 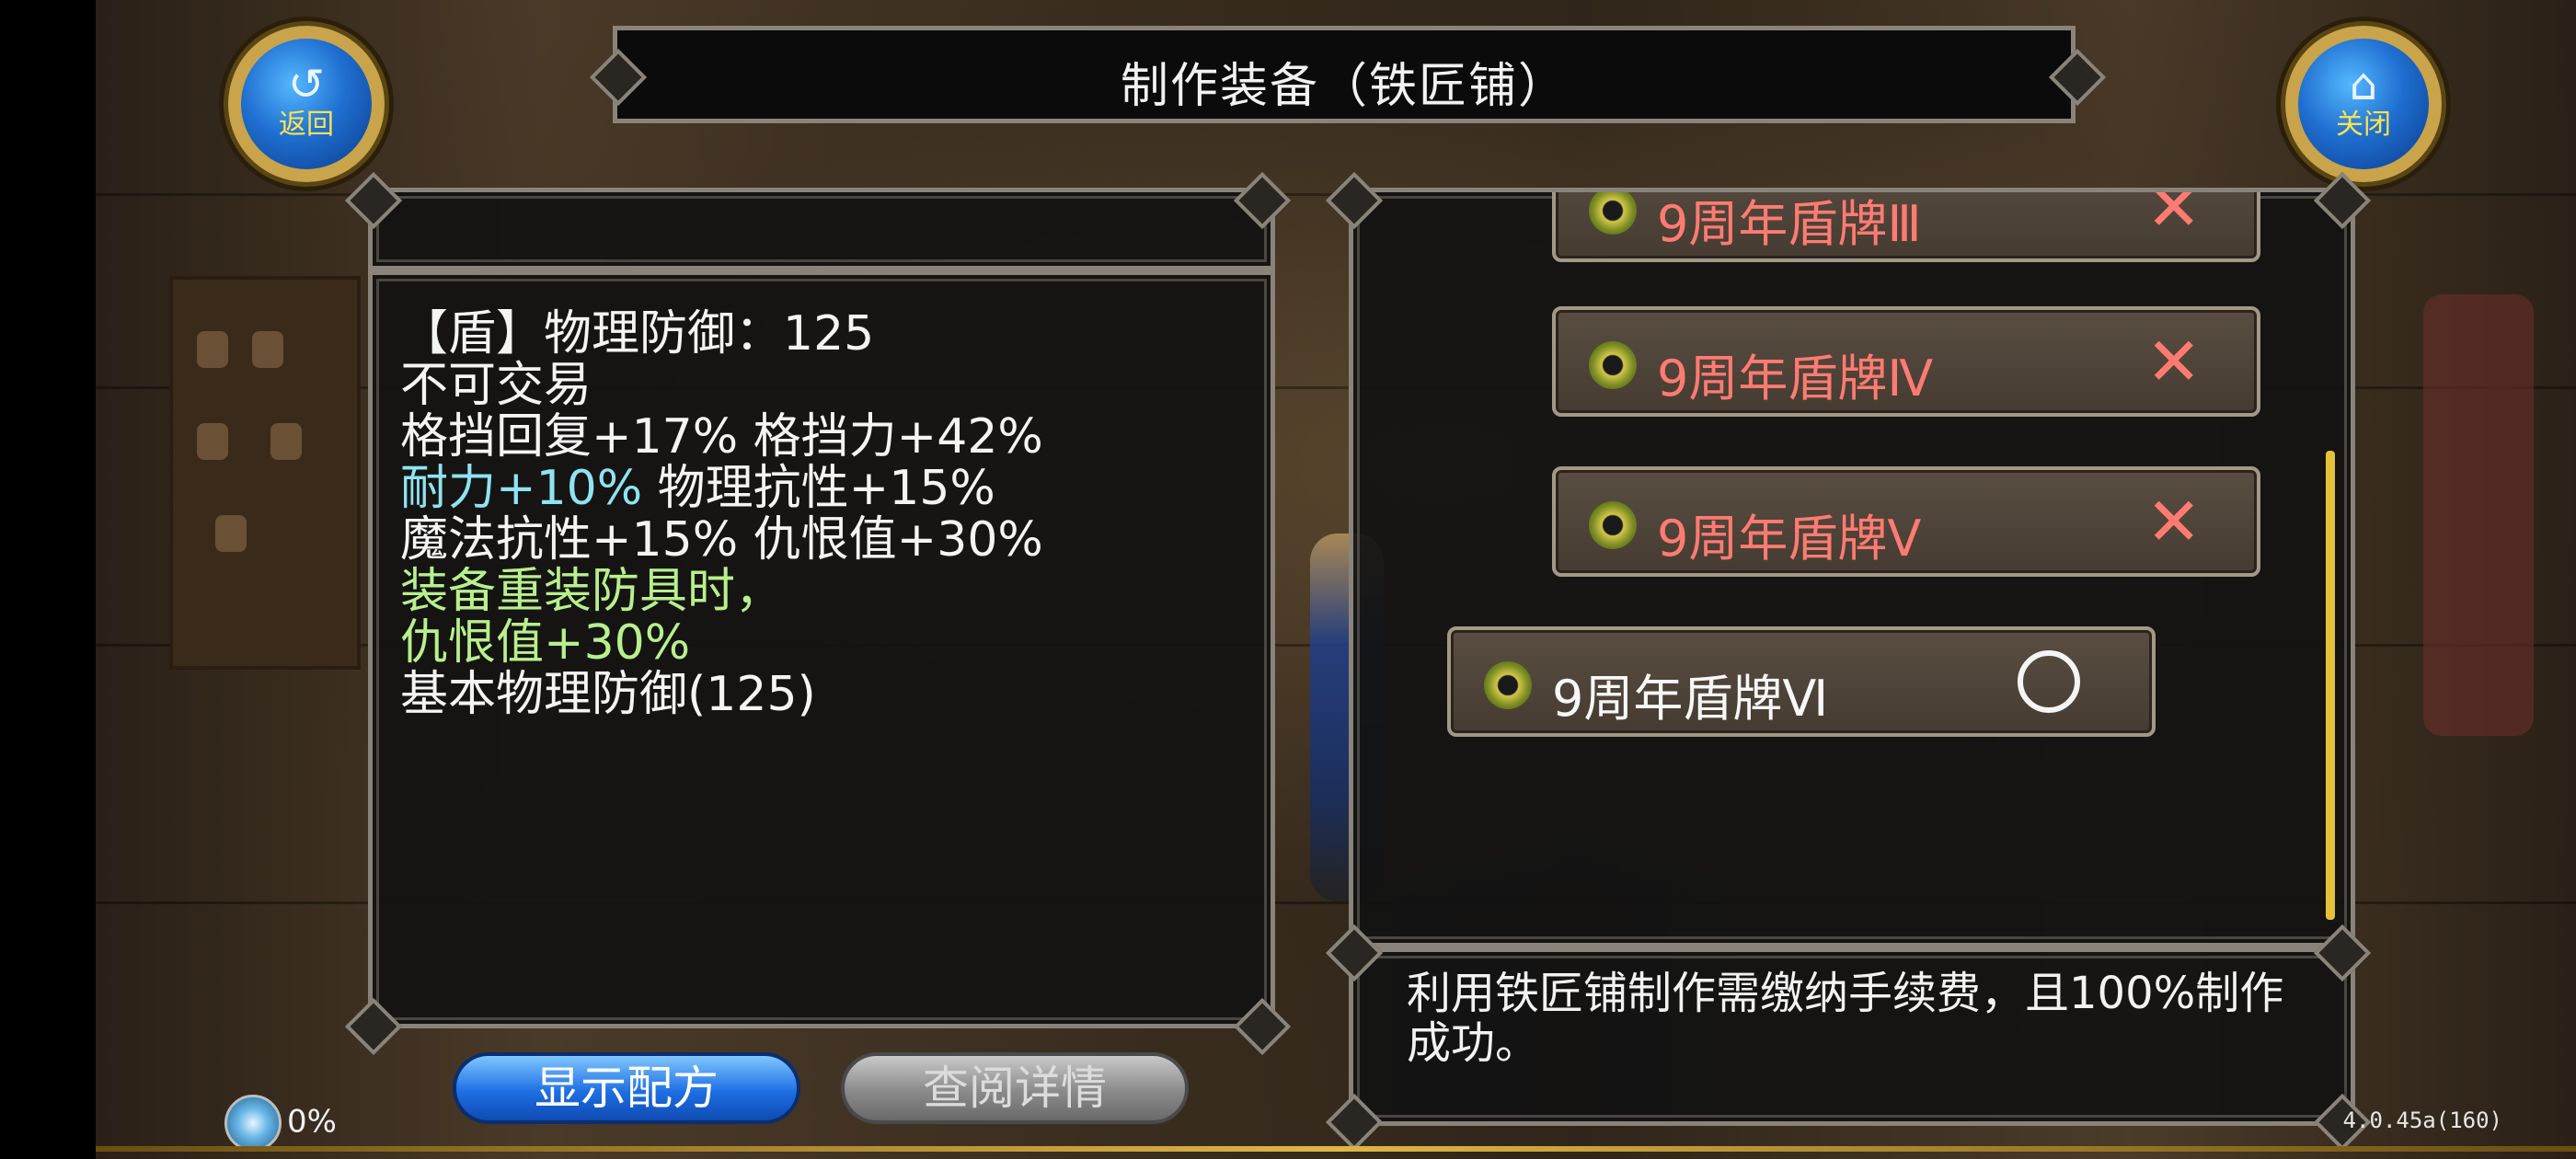 I want to click on view-details-button: 查阅详情, so click(x=1015, y=1088).